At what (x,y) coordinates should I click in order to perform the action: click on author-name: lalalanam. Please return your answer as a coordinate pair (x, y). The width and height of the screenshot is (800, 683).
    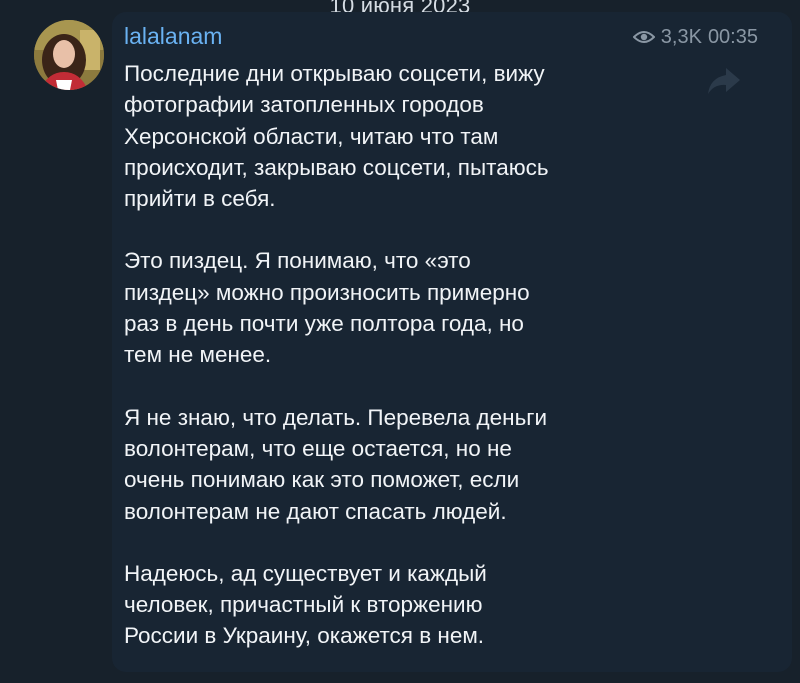
    Looking at the image, I should click on (173, 36).